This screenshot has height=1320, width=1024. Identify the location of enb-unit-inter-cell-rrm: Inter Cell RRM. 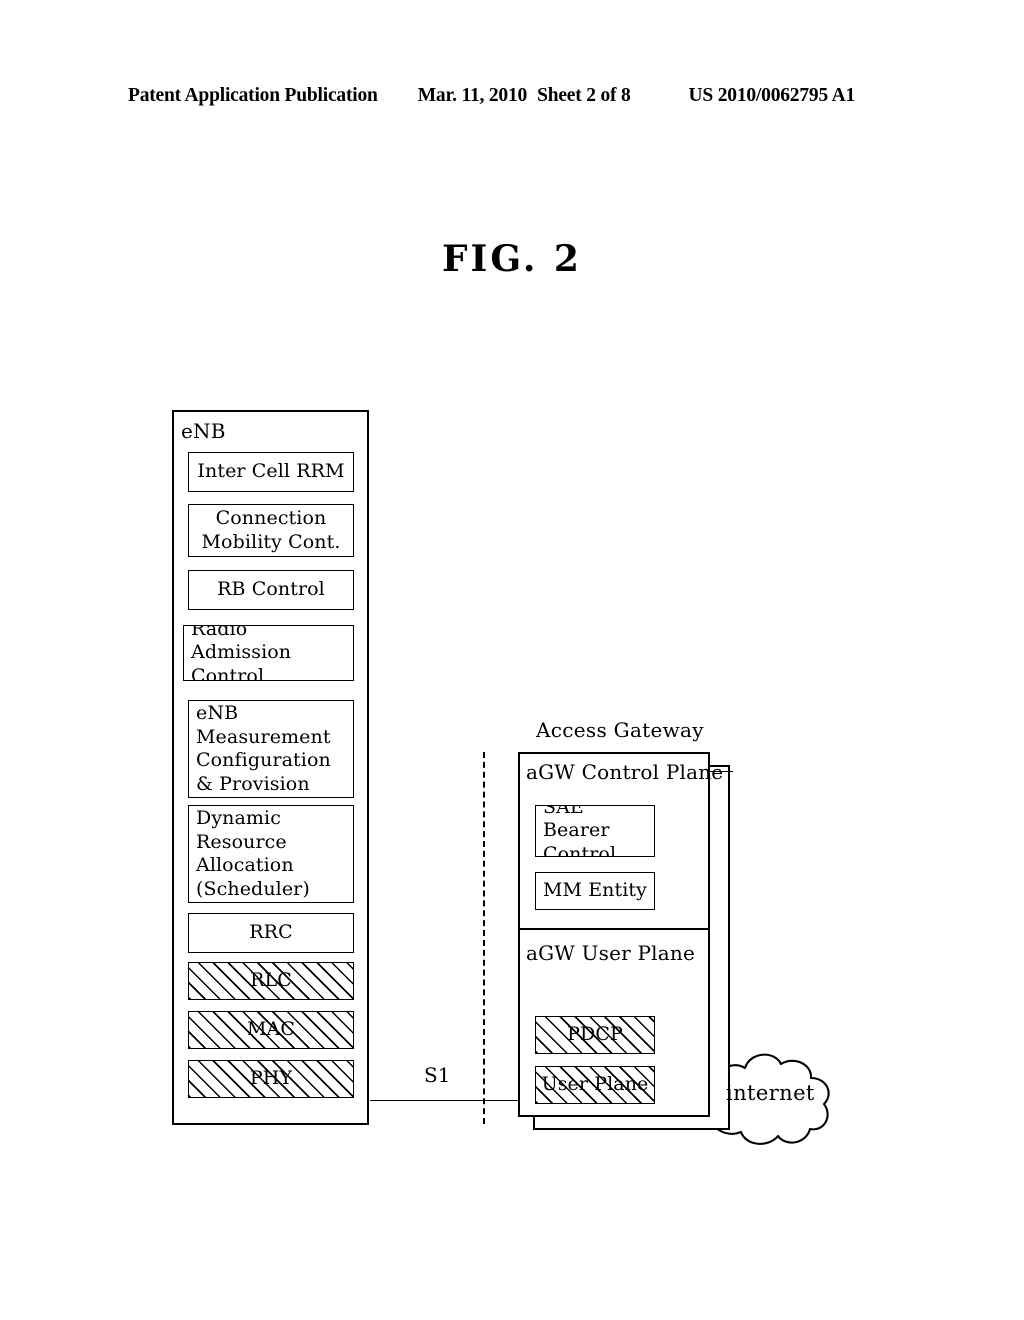
(271, 472).